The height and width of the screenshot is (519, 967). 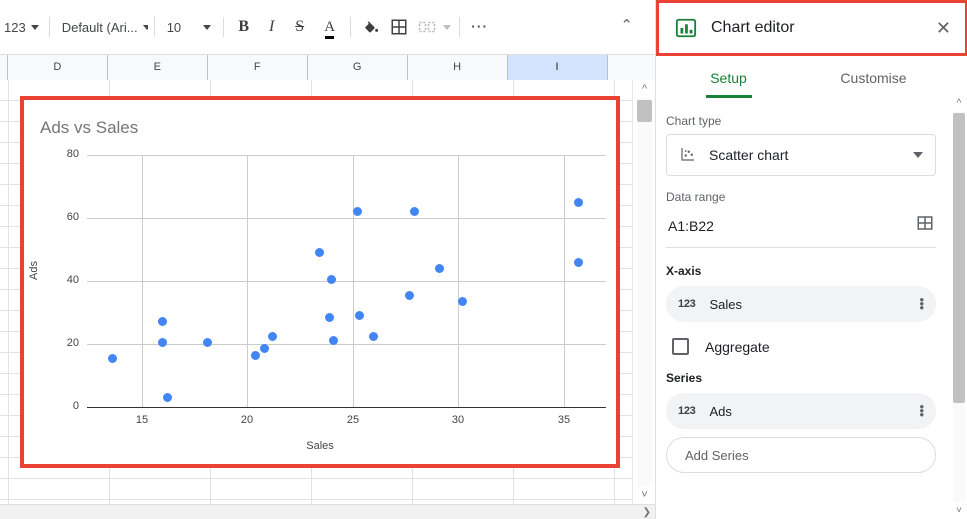 I want to click on column-label: D, so click(x=57, y=67).